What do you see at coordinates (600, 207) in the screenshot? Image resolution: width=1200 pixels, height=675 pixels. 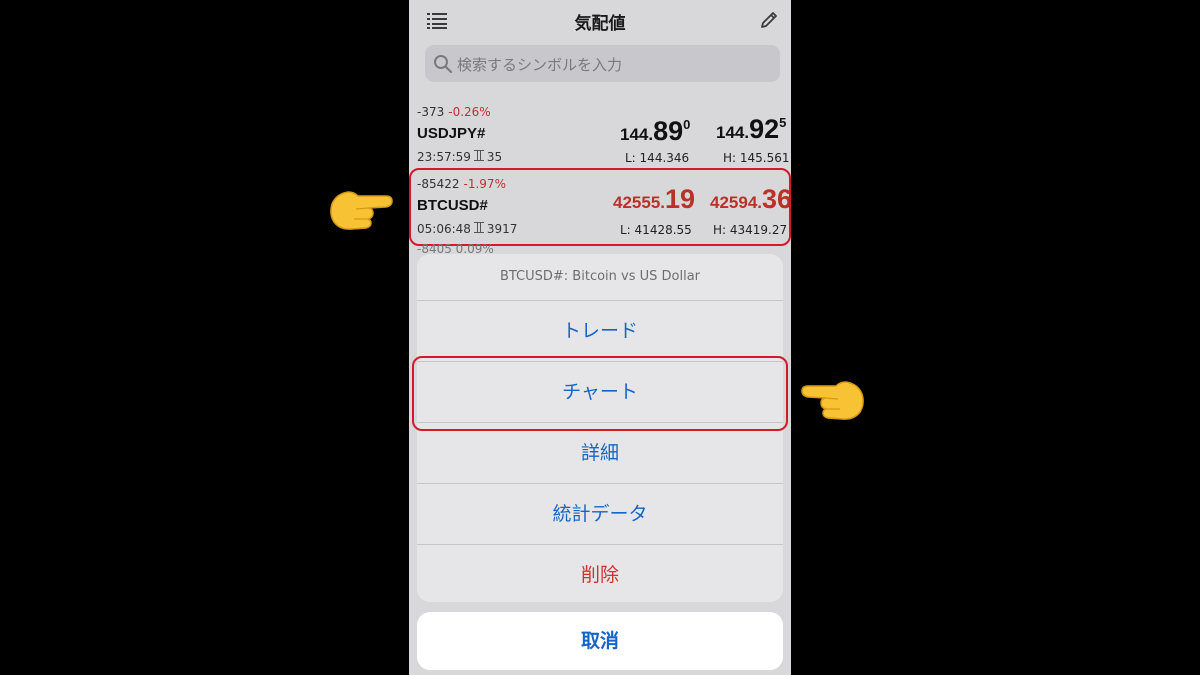 I see `highlight-btcusd-row` at bounding box center [600, 207].